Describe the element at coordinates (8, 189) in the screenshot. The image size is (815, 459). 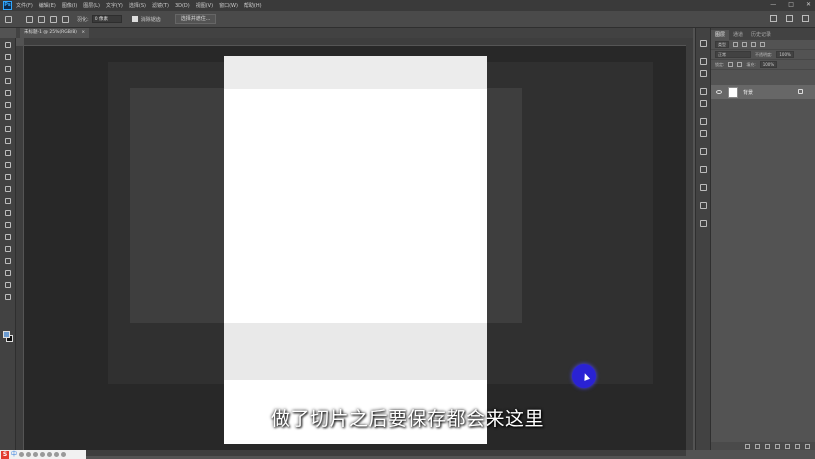
I see `gradient-tool-icon` at that location.